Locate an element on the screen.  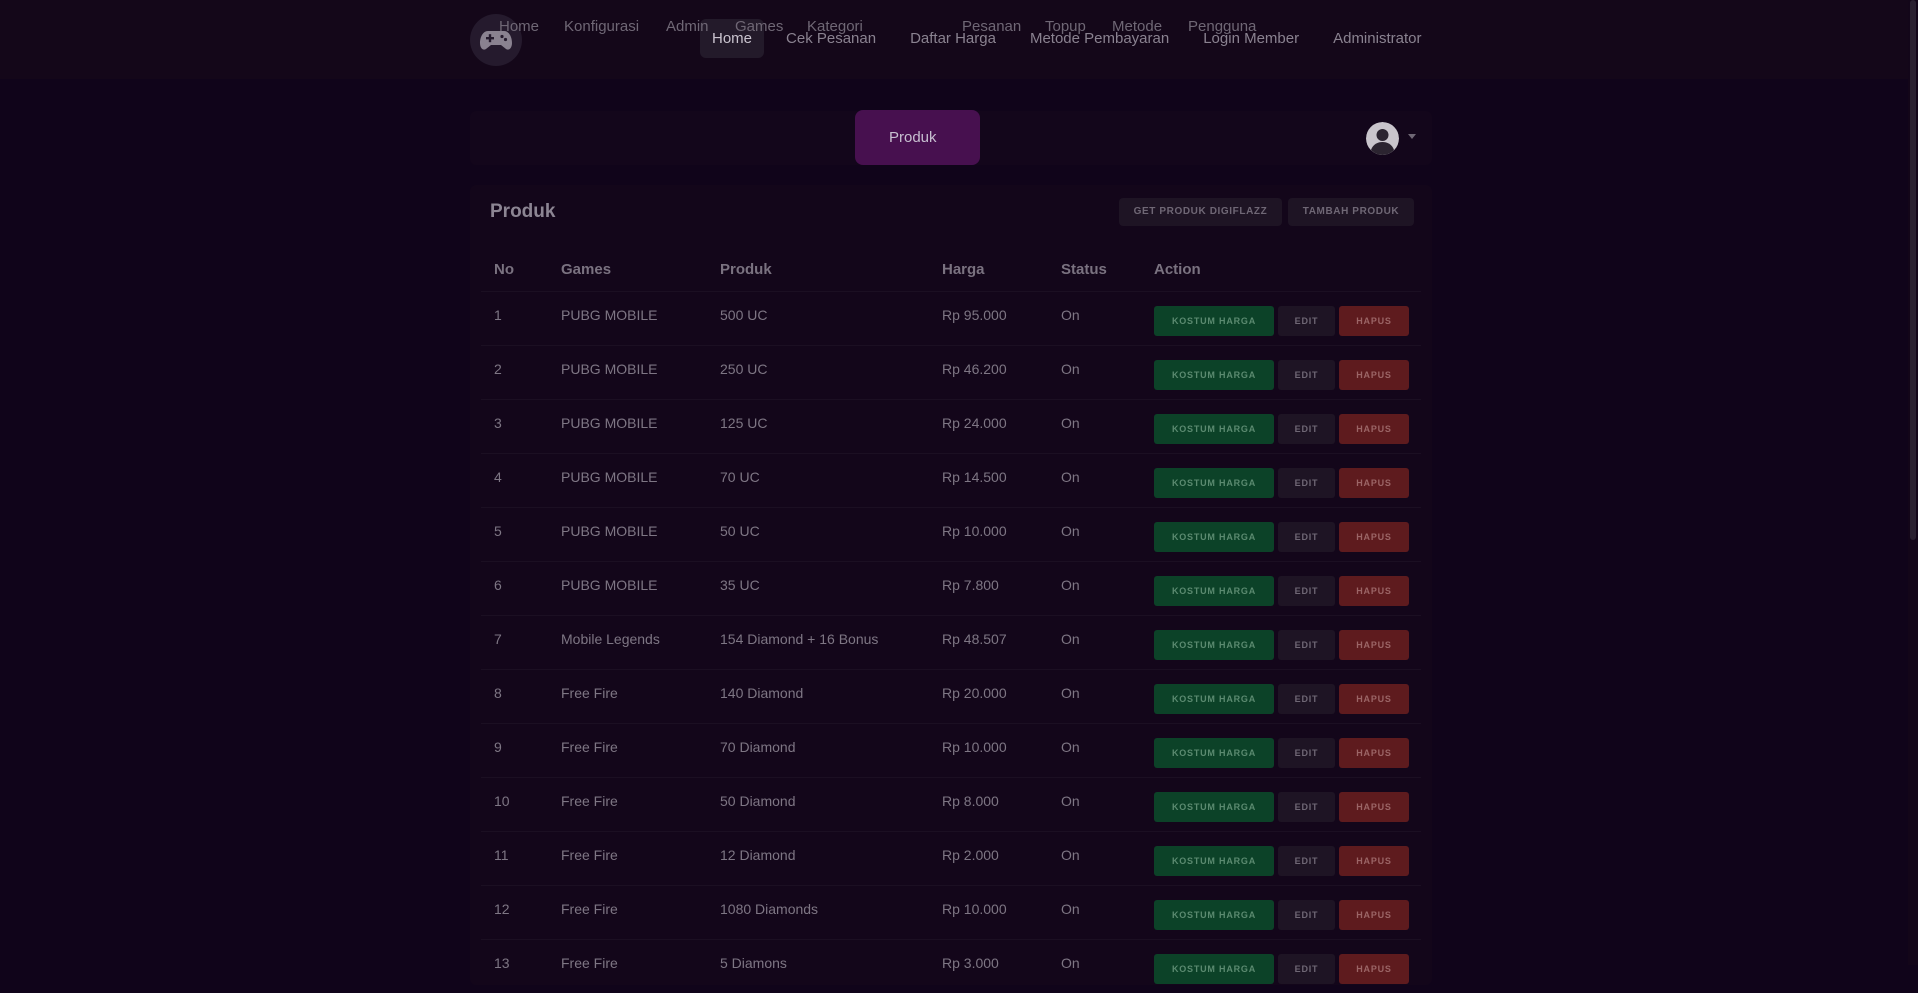
user-avatar-icon is located at coordinates (1382, 138).